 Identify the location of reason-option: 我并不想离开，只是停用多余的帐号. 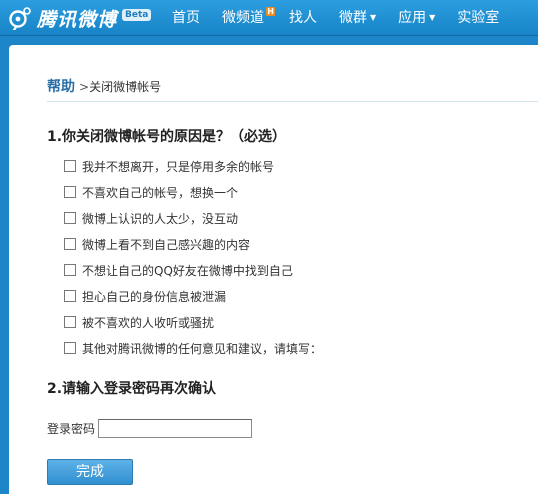
(193, 166).